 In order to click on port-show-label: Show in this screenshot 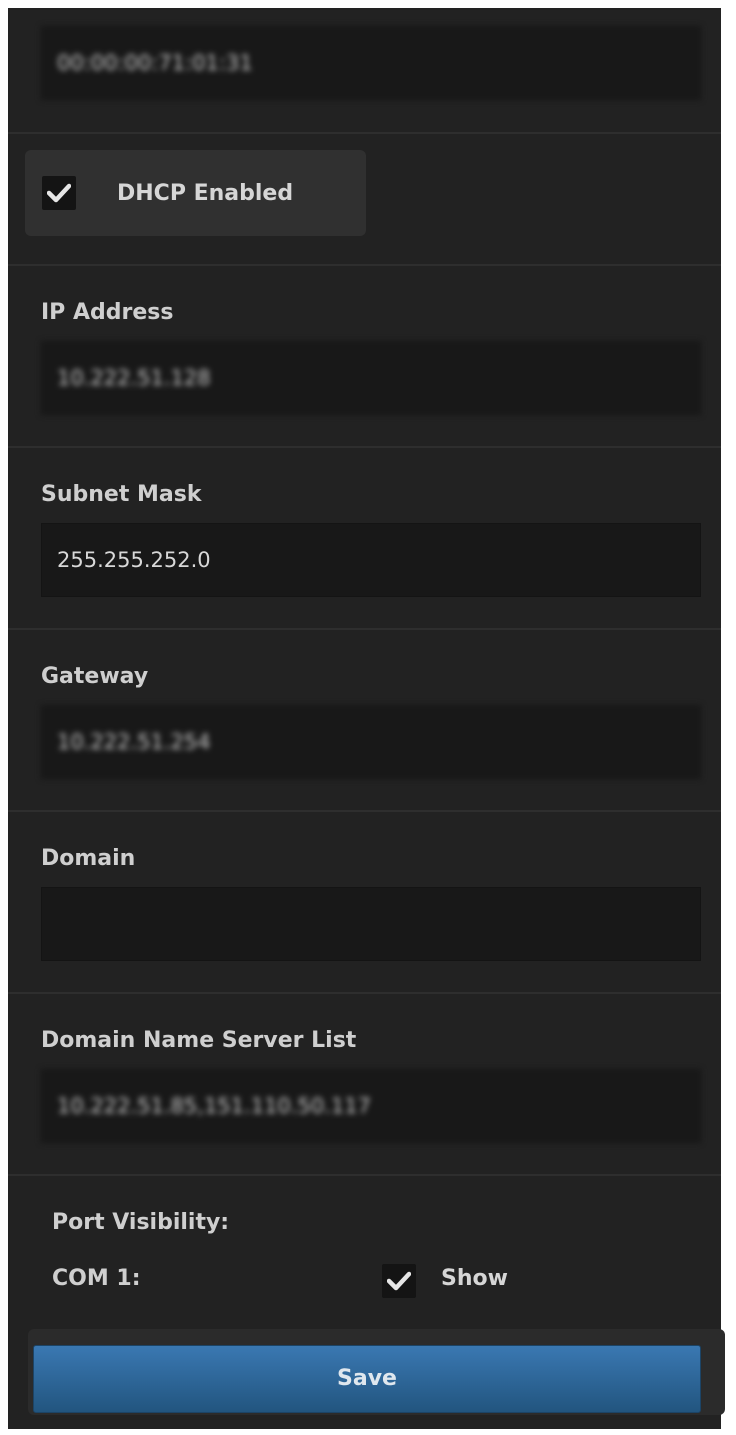, I will do `click(474, 1278)`.